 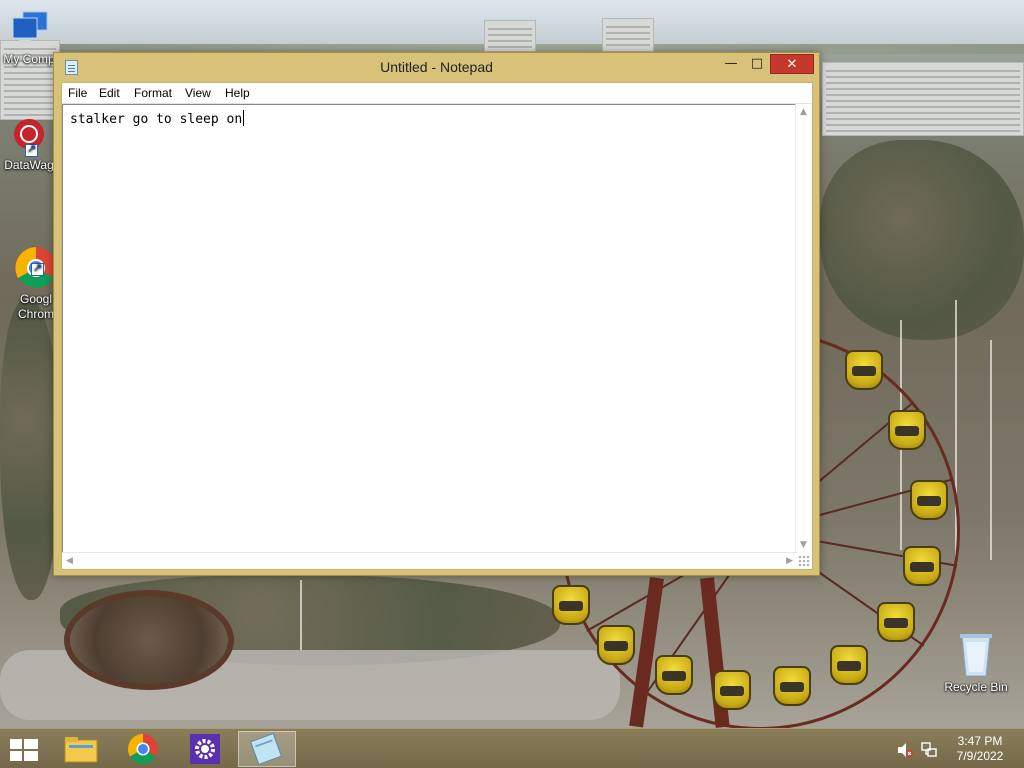 I want to click on desktop-icon-my-computer: My Comp, so click(x=29, y=38).